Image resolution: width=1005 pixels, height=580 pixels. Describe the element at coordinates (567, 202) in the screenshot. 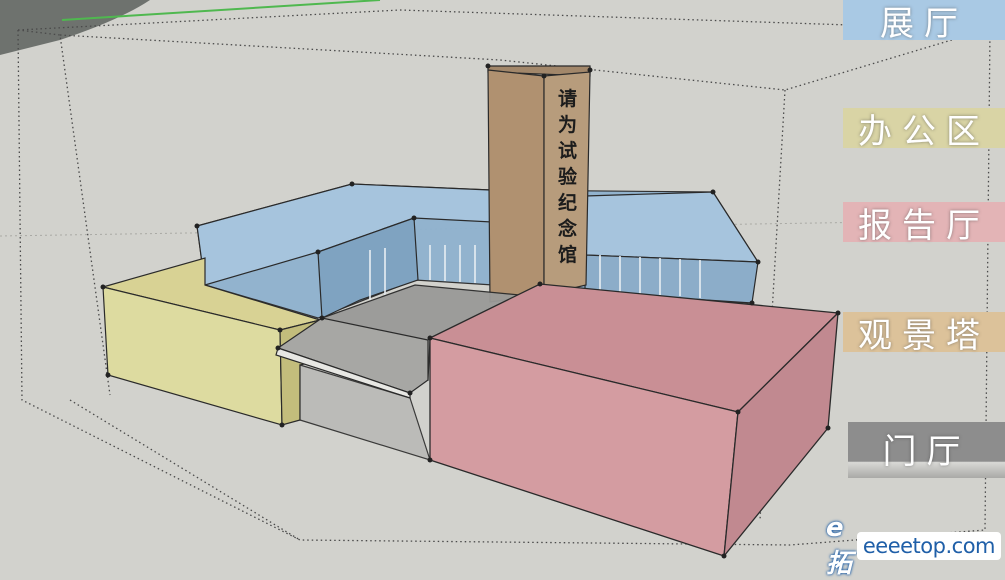

I see `inscription-char: 纪` at that location.